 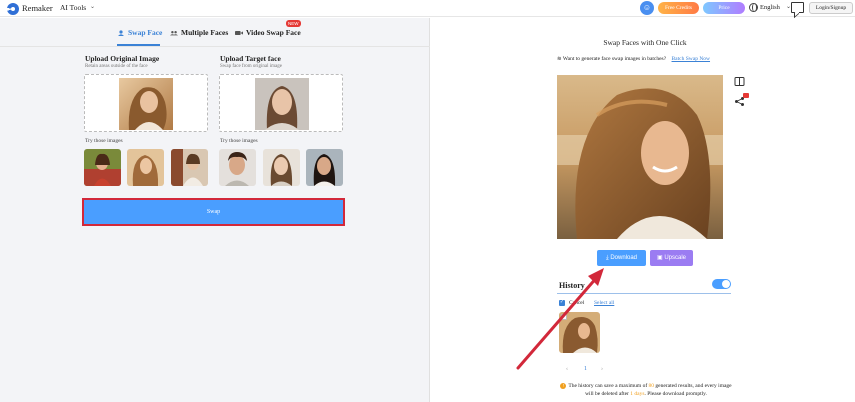 I want to click on batch-swap-link: Batch Swap Now, so click(x=691, y=59).